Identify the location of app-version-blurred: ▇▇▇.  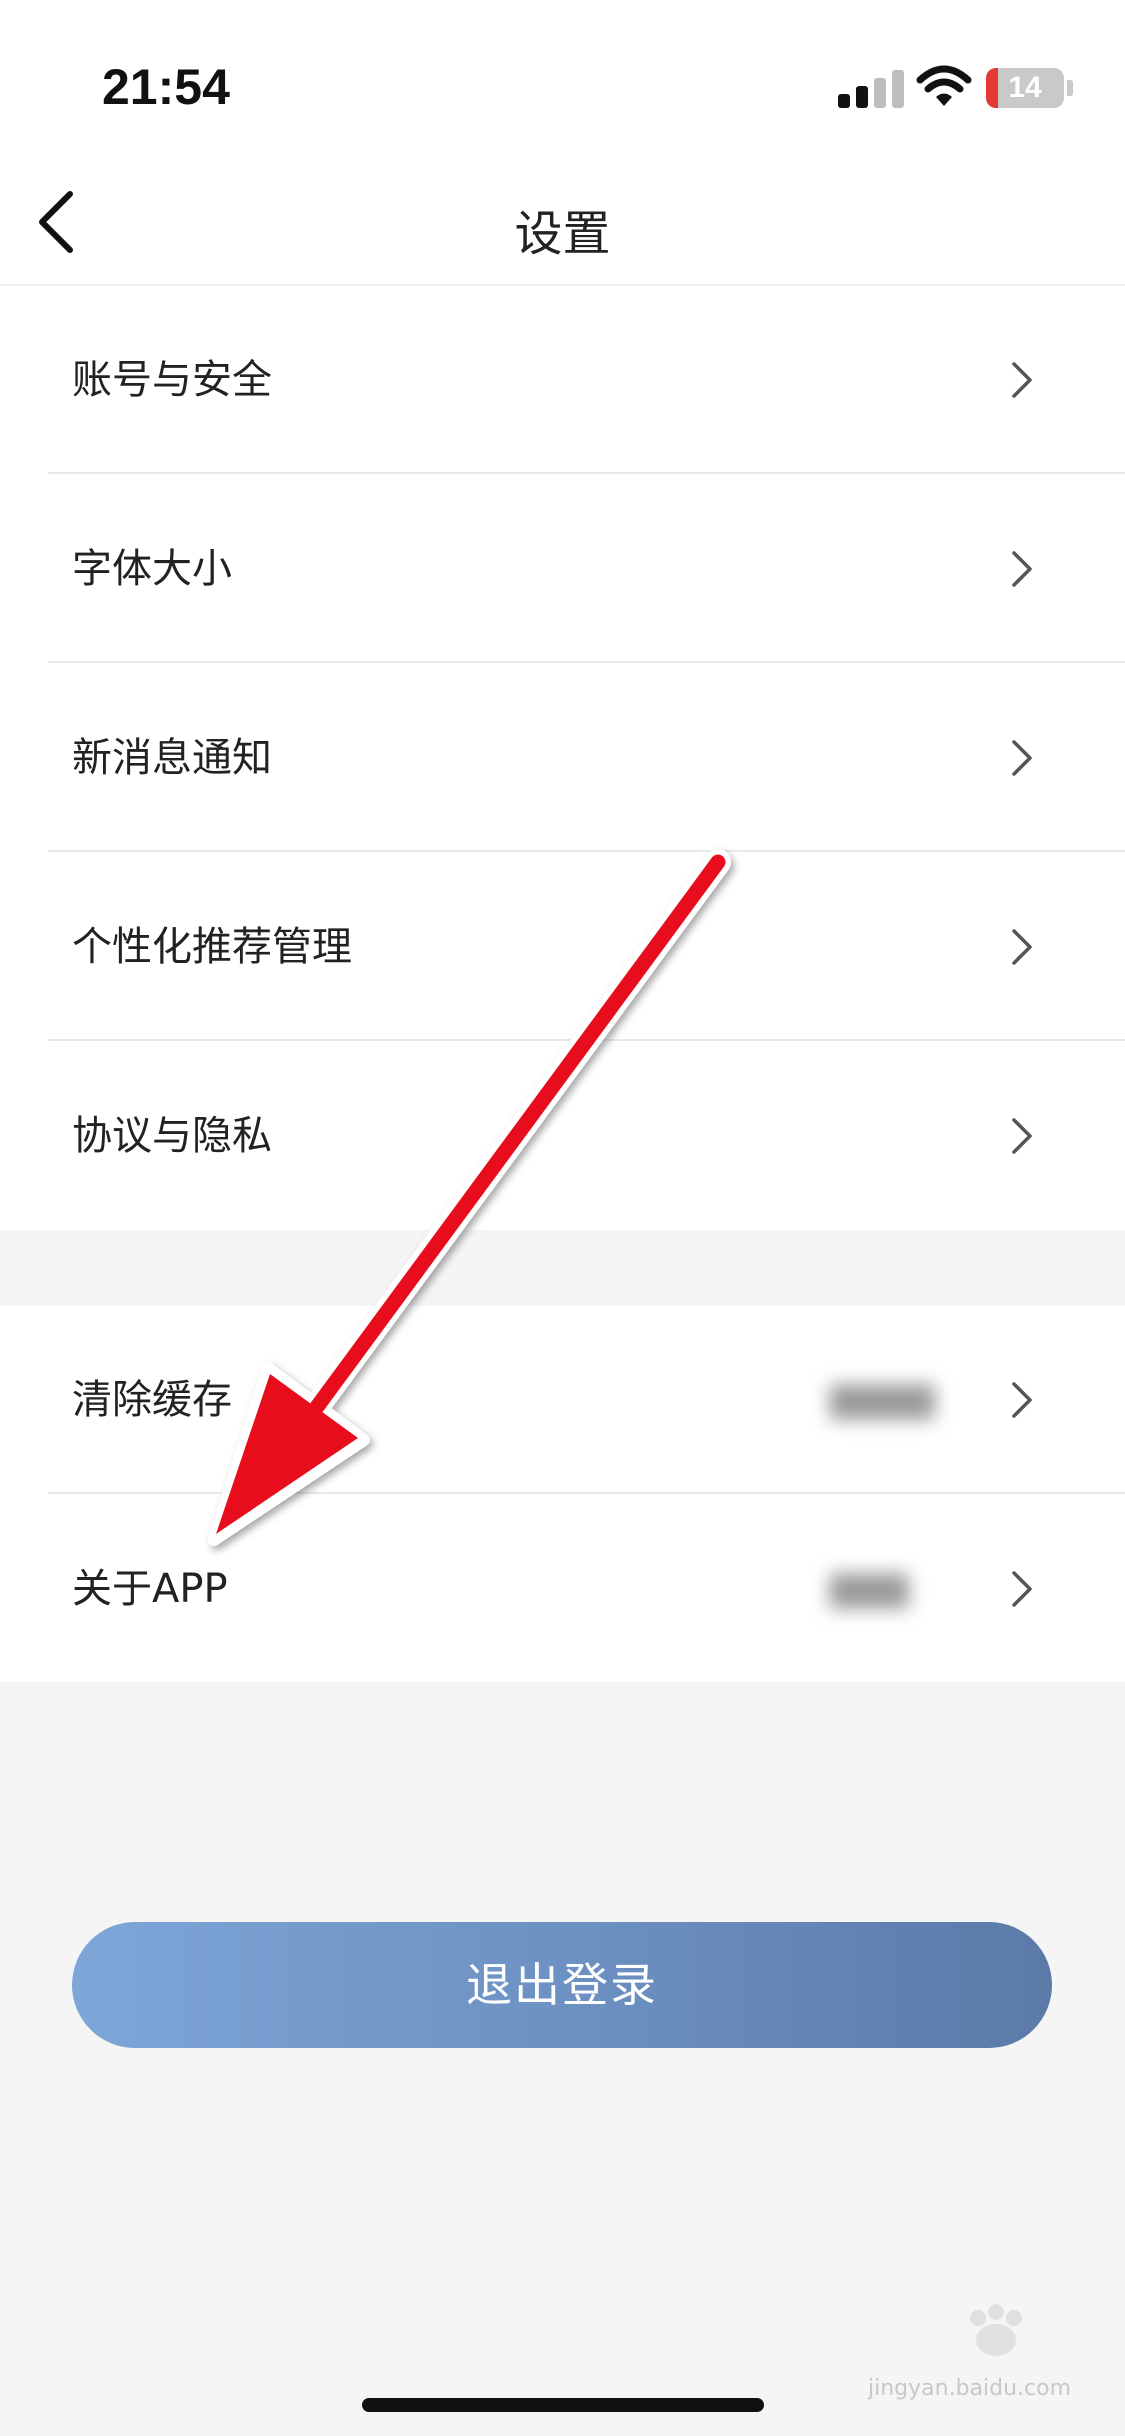
(869, 1589).